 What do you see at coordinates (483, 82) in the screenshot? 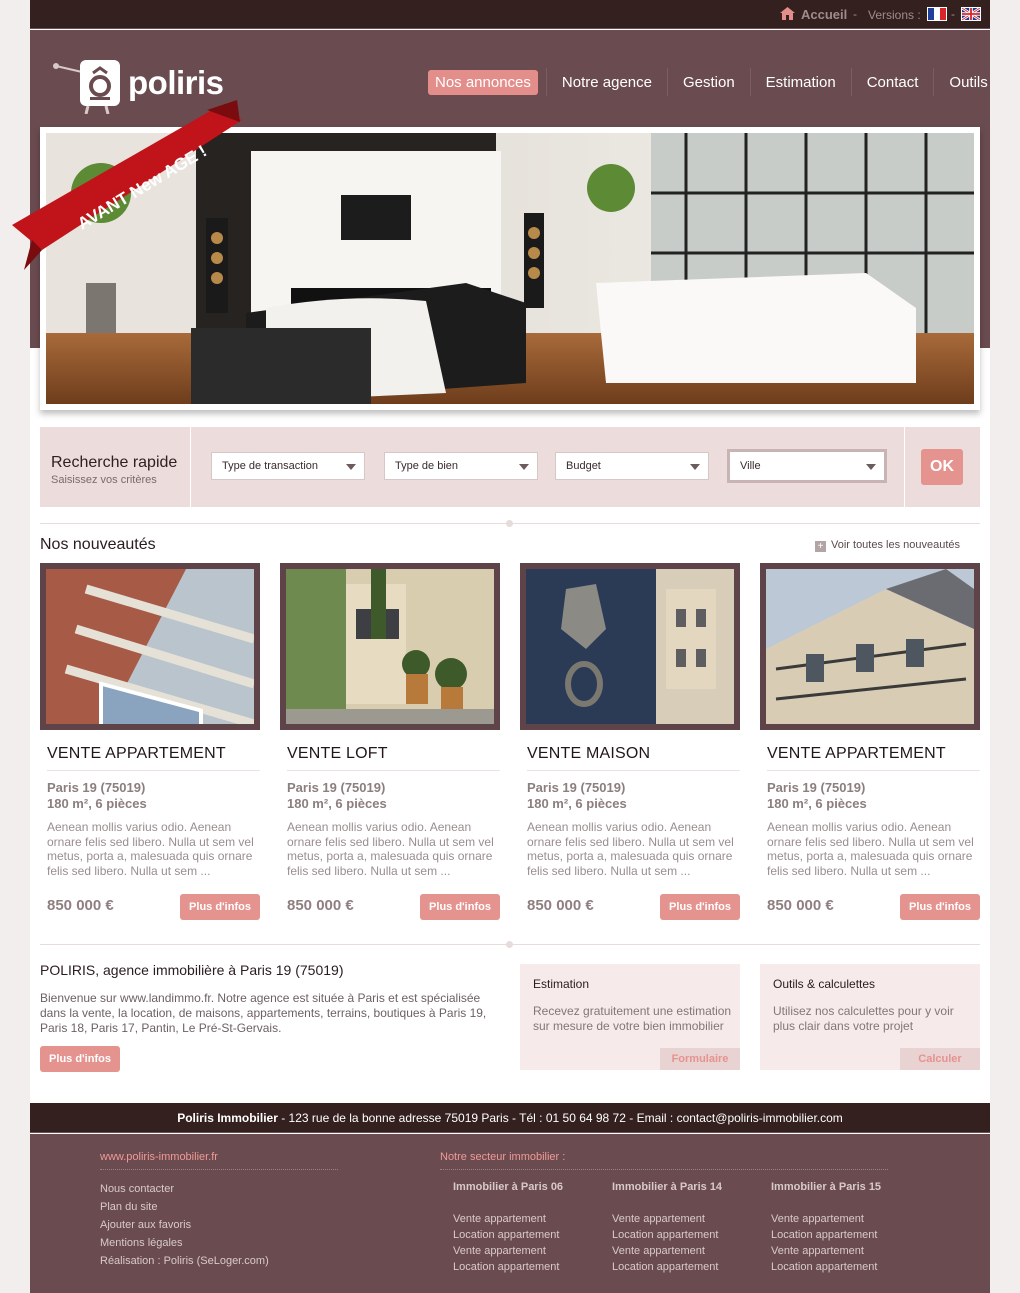
I see `nav-nos-annonces: Nos annonces` at bounding box center [483, 82].